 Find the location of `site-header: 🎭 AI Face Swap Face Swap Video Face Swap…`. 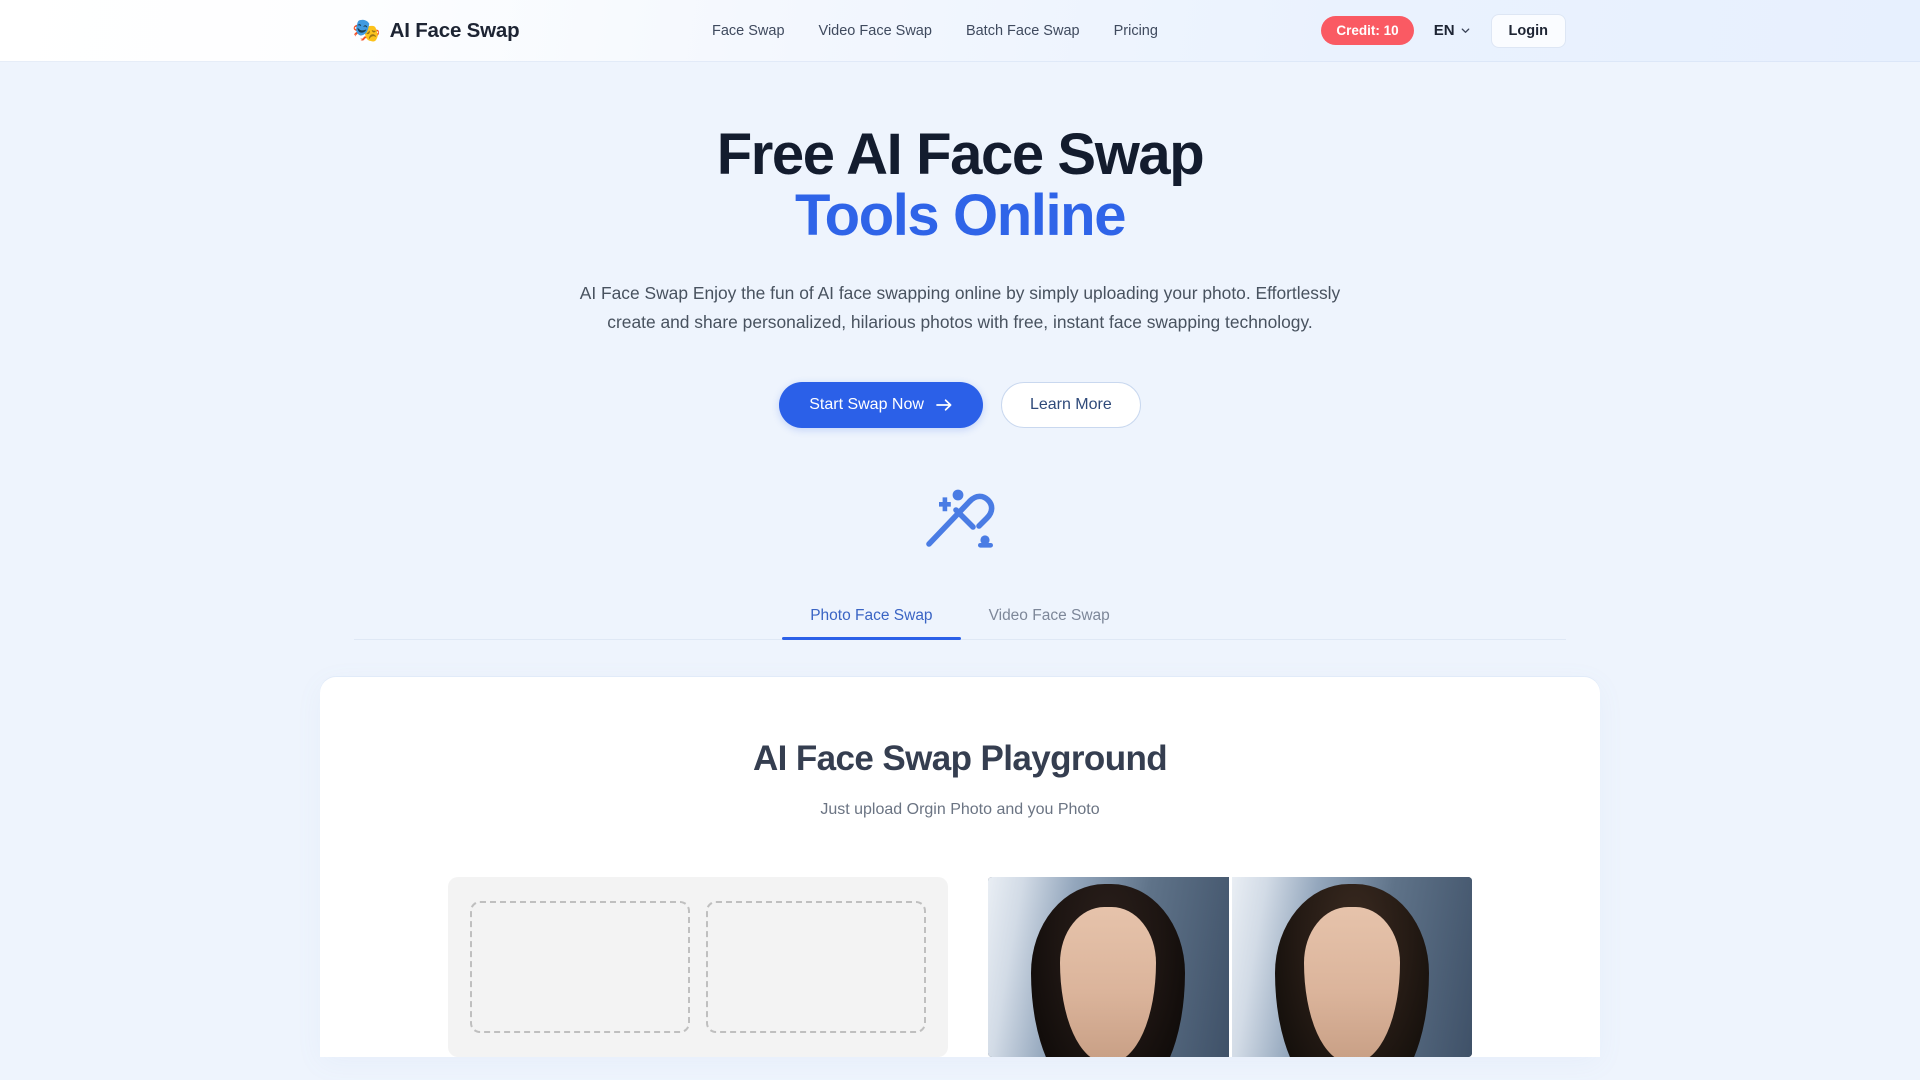

site-header: 🎭 AI Face Swap Face Swap Video Face Swap… is located at coordinates (960, 31).